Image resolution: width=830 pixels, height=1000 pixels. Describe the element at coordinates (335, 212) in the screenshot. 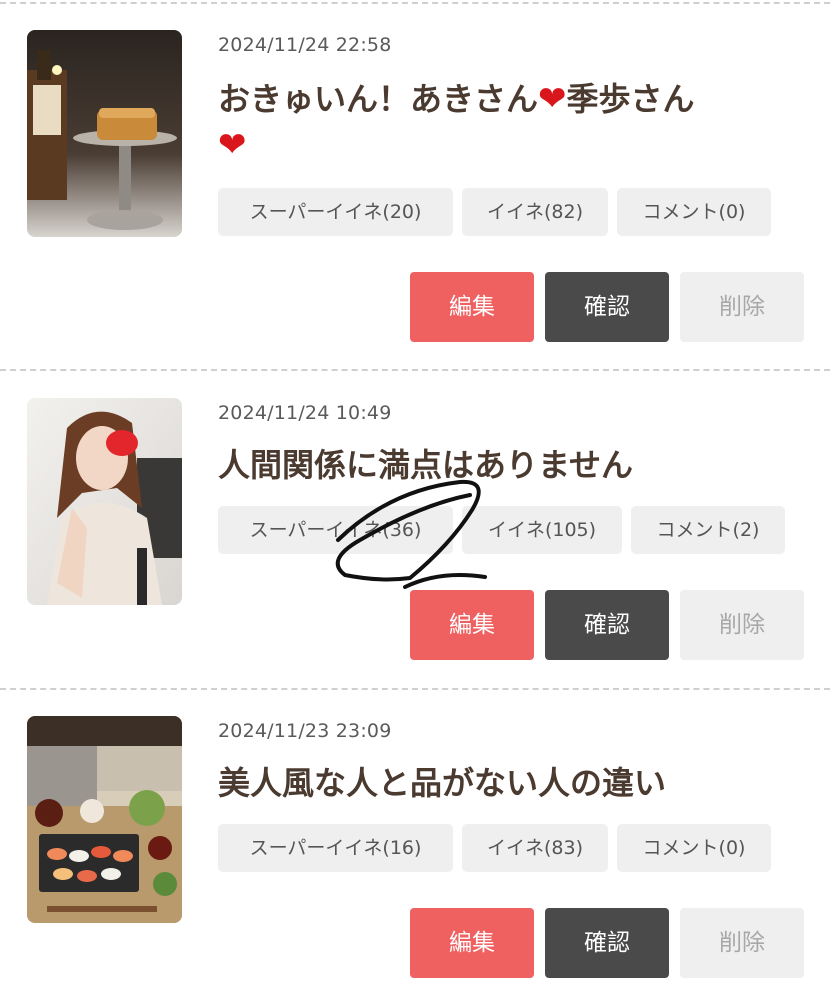

I see `super-like-count: スーパーイイネ(20)` at that location.